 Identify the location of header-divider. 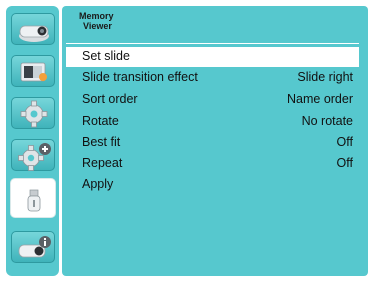
(212, 43).